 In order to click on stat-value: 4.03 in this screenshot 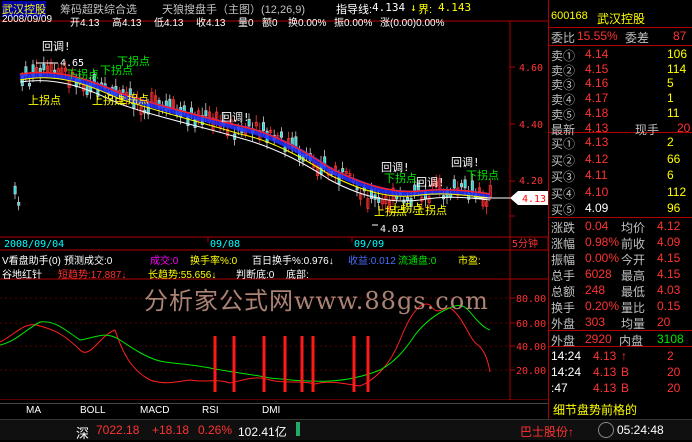, I will do `click(669, 290)`.